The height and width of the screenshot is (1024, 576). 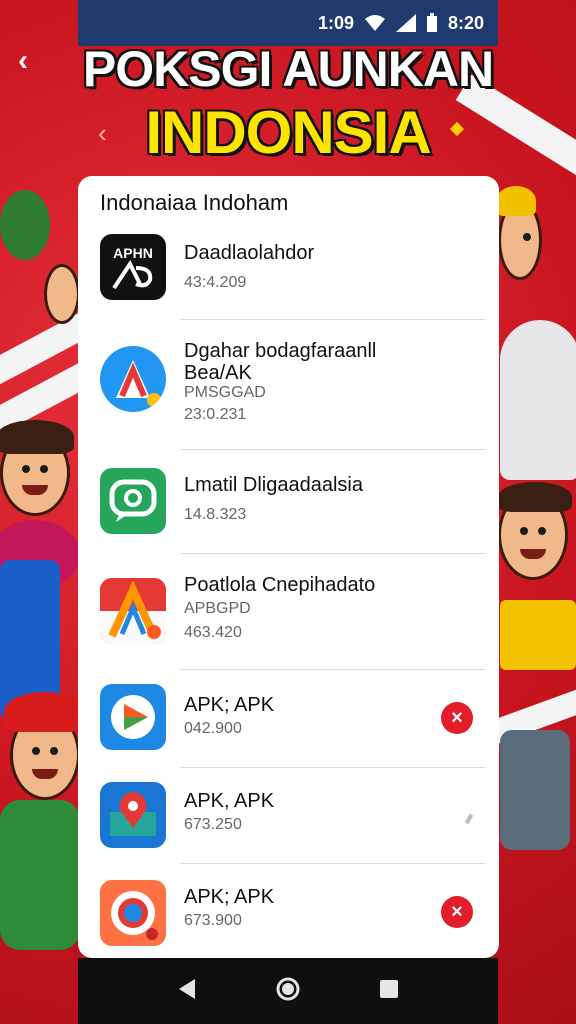 What do you see at coordinates (213, 920) in the screenshot?
I see `app-meta: 673.900` at bounding box center [213, 920].